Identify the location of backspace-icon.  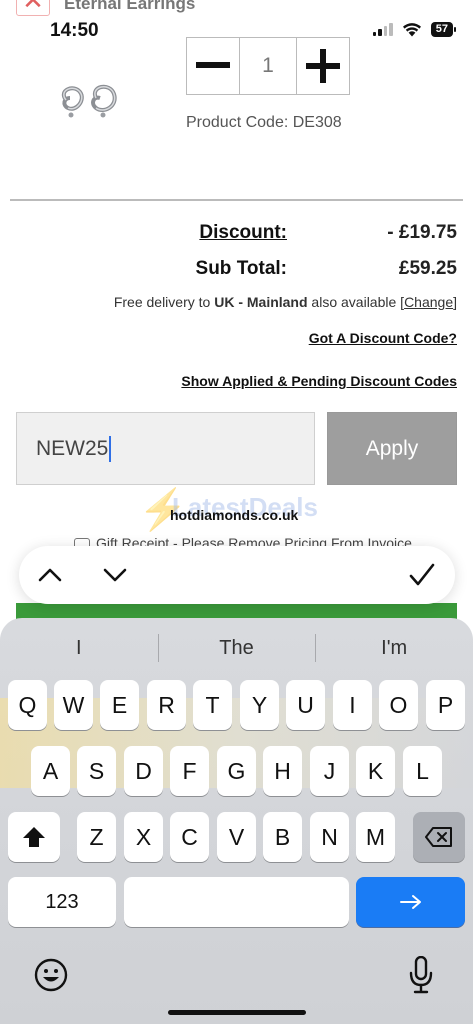
(438, 837).